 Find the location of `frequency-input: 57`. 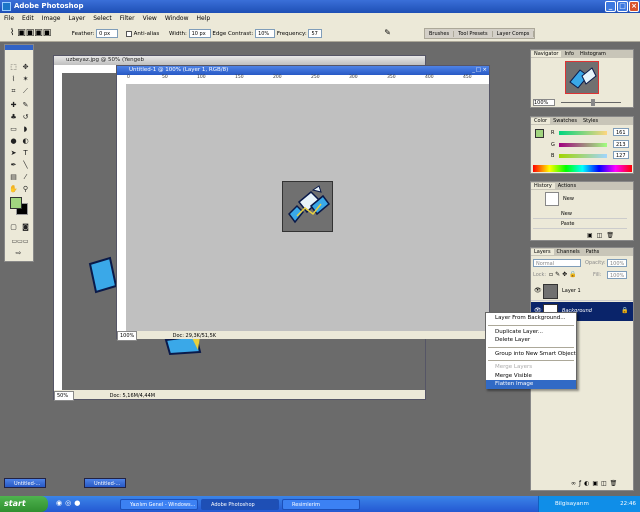

frequency-input: 57 is located at coordinates (315, 33).